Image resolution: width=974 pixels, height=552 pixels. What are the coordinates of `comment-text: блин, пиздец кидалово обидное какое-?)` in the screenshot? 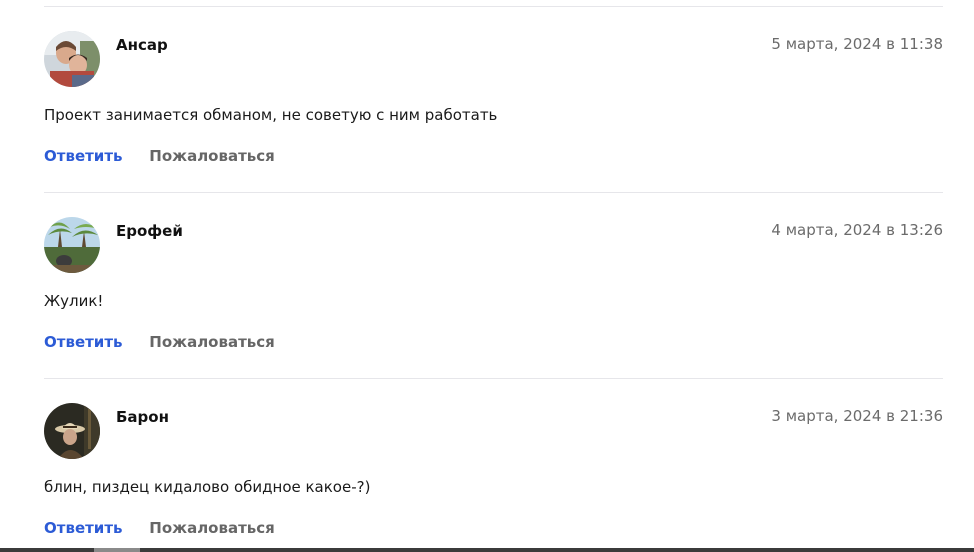 It's located at (207, 487).